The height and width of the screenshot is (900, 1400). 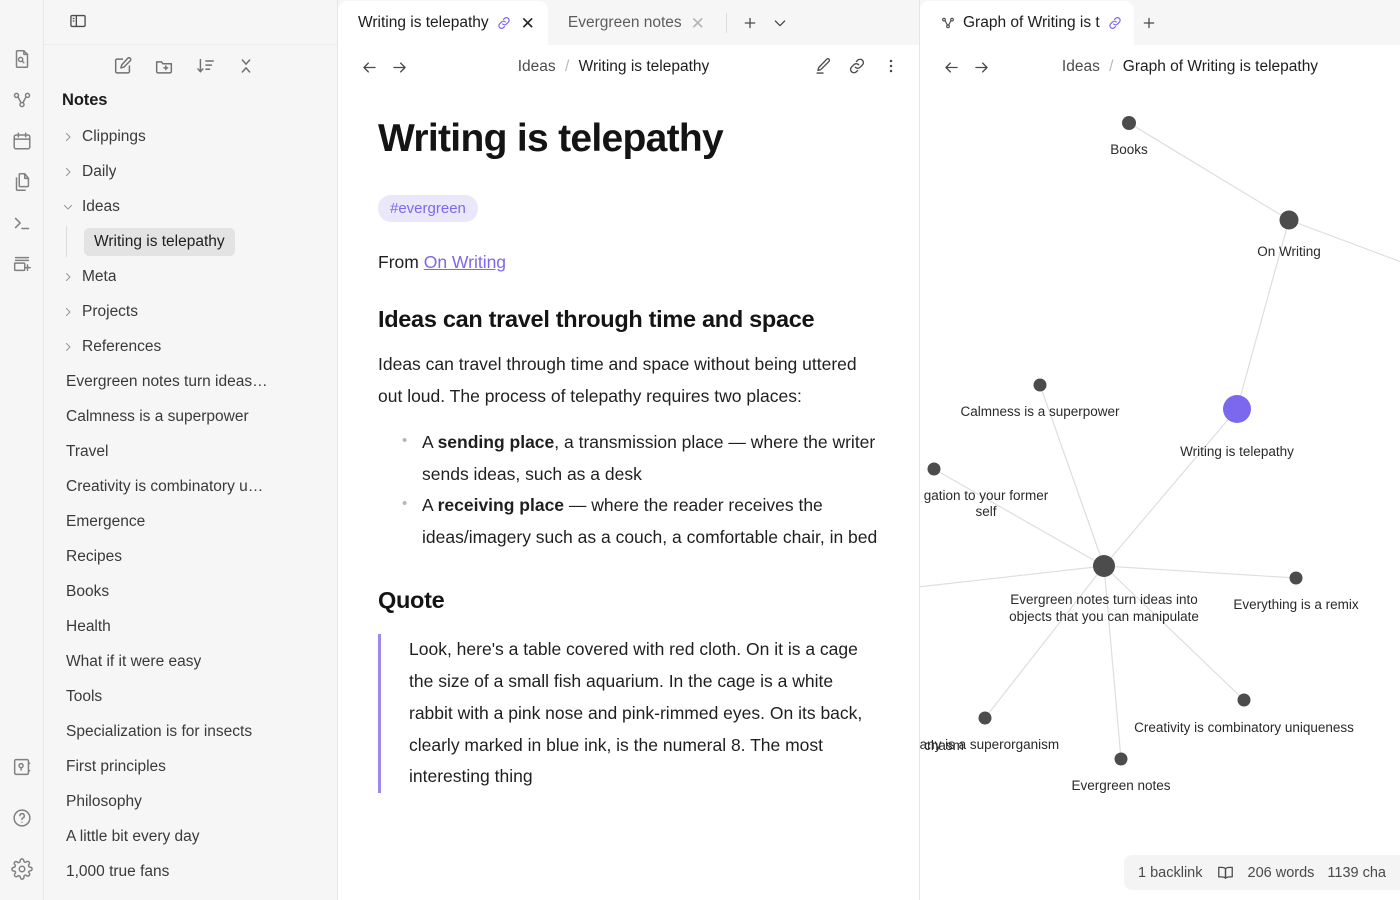 I want to click on page-title: Writing is telepathy, so click(x=551, y=138).